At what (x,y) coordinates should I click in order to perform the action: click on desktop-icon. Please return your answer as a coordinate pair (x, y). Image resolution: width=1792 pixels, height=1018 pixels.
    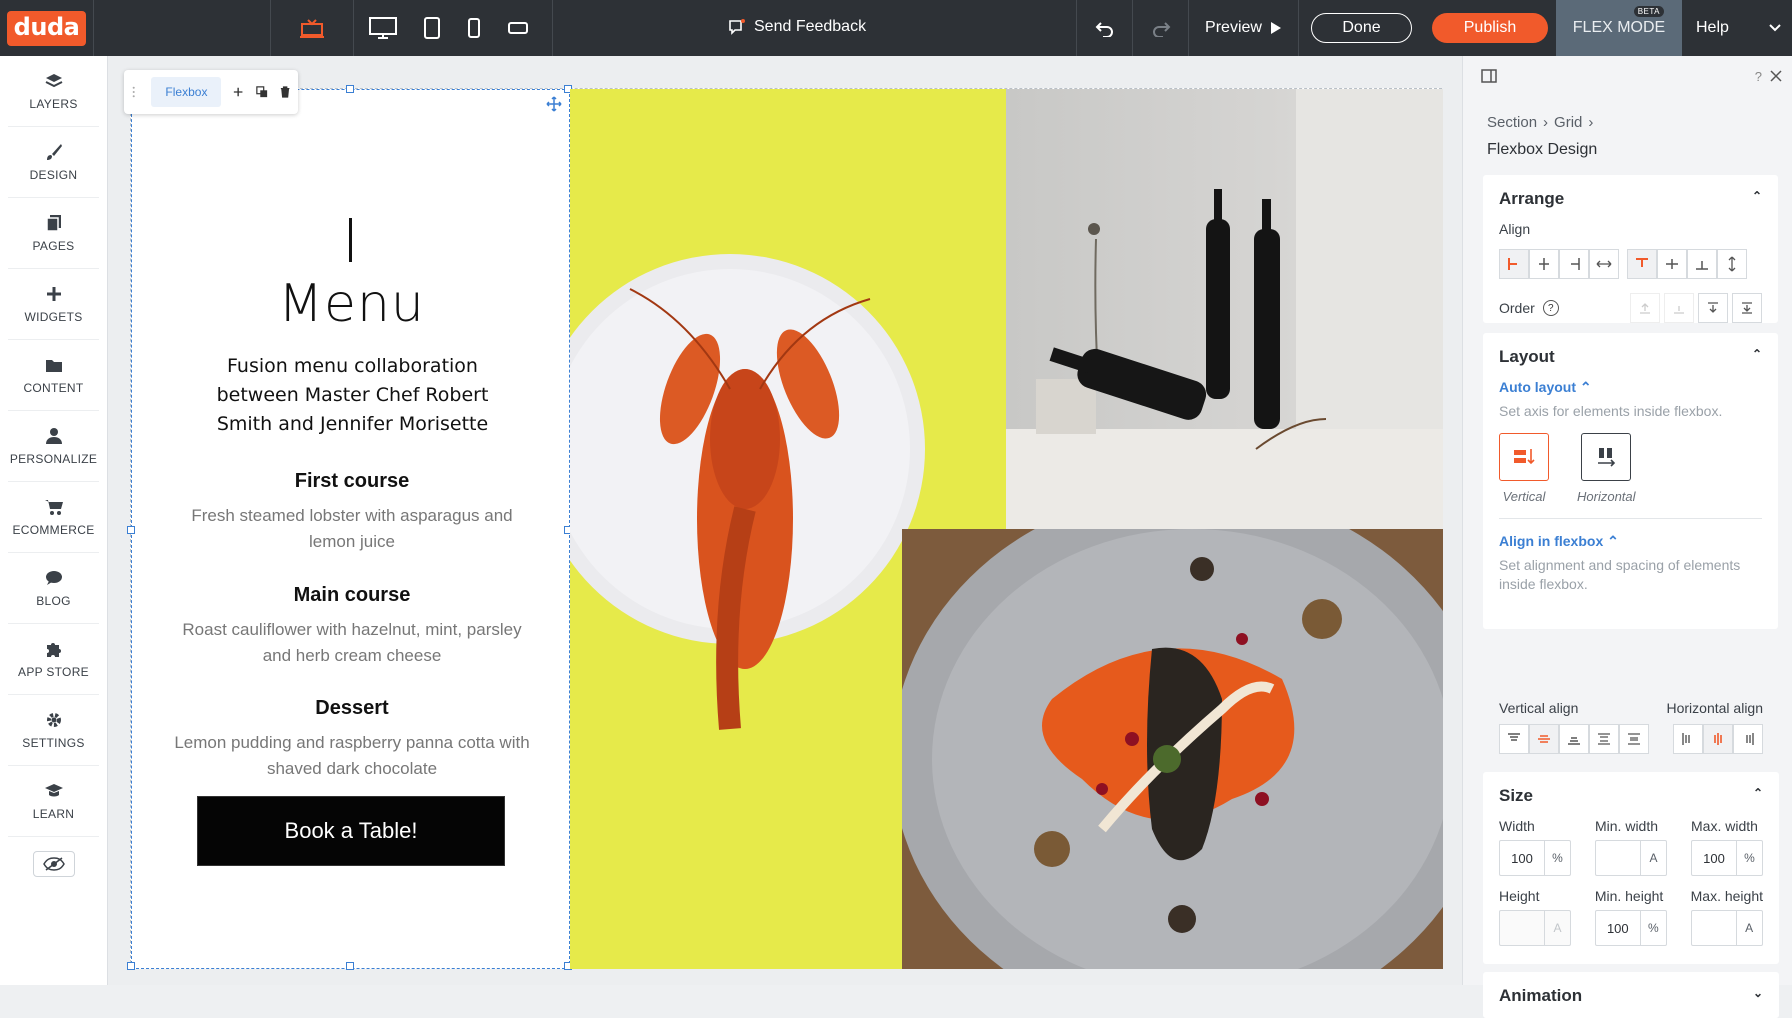
    Looking at the image, I should click on (383, 28).